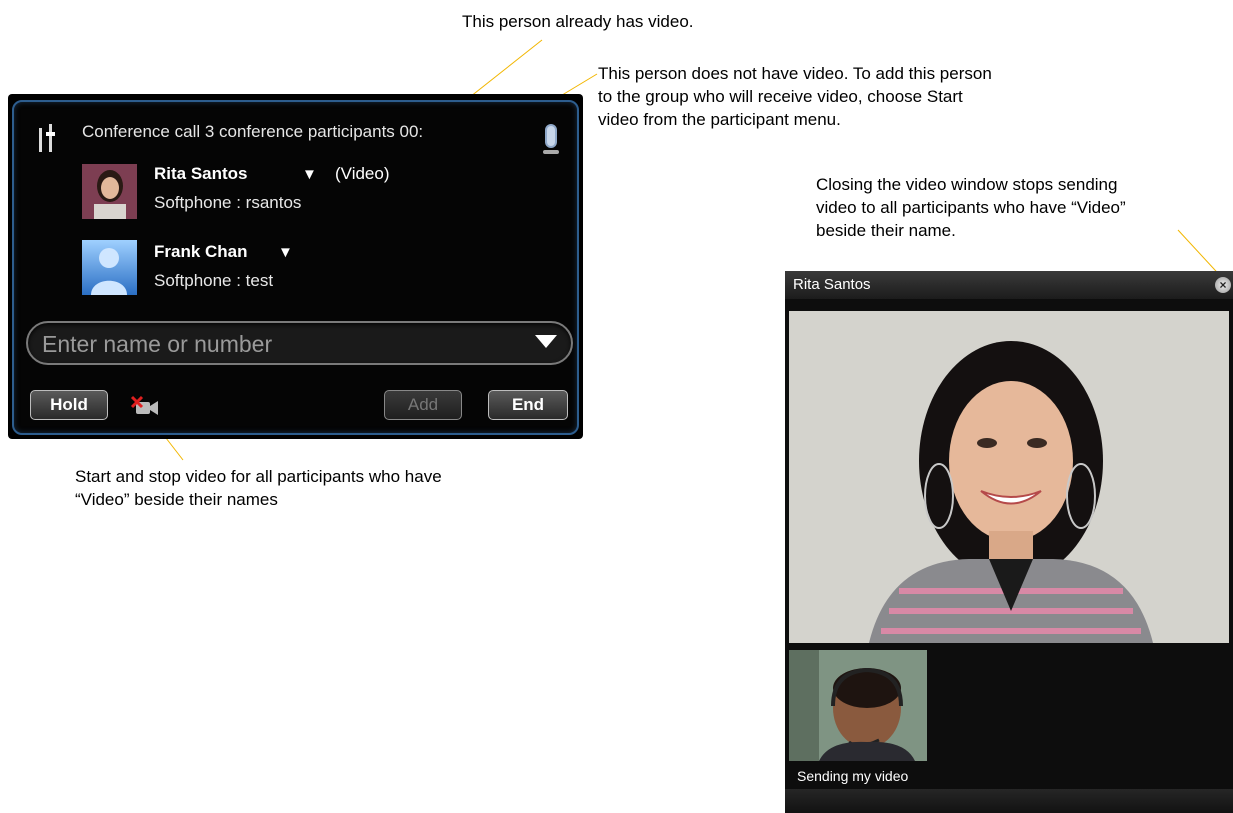 The height and width of the screenshot is (813, 1233). I want to click on callout-line: video from the participant menu., so click(719, 119).